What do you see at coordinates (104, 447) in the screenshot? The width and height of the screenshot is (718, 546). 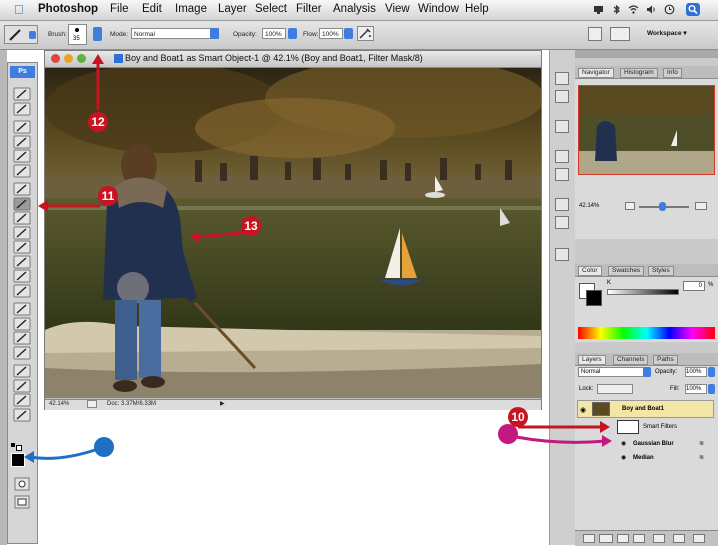 I see `blue-marker` at bounding box center [104, 447].